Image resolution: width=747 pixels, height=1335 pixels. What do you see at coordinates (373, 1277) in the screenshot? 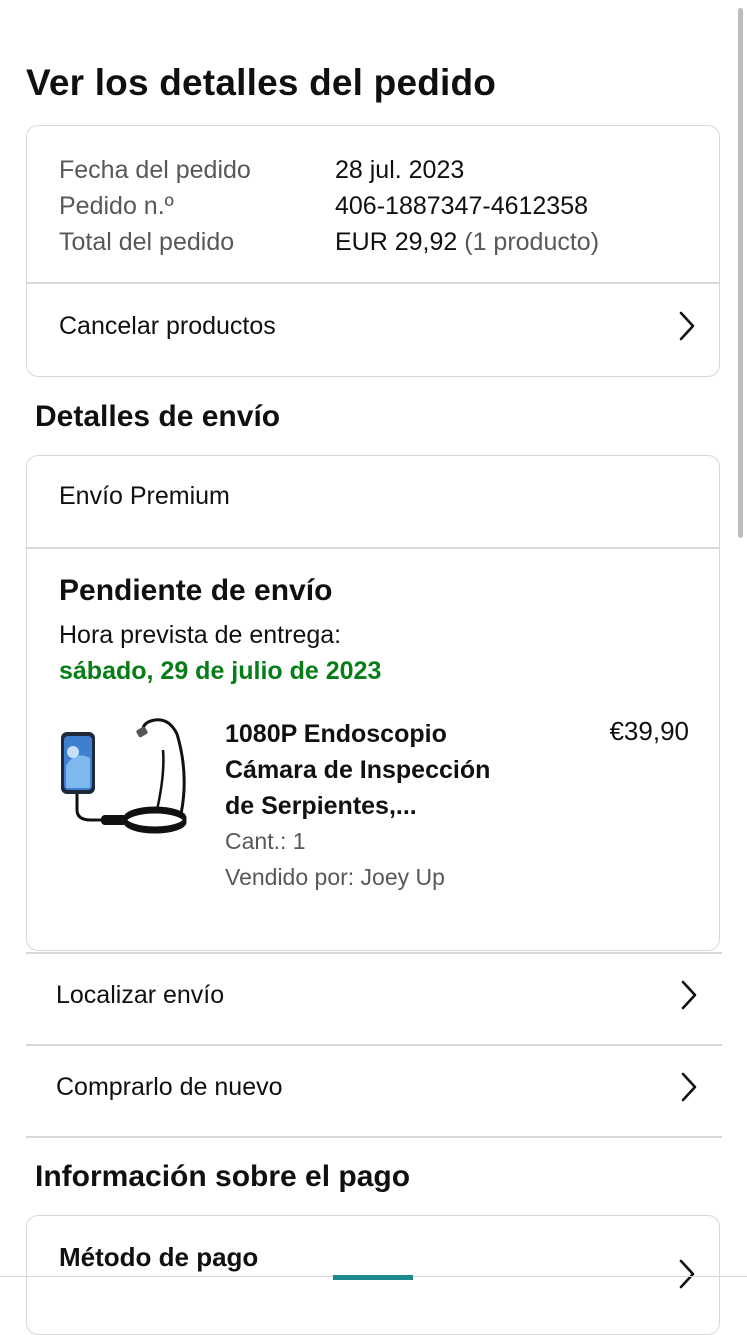
I see `home-indicator` at bounding box center [373, 1277].